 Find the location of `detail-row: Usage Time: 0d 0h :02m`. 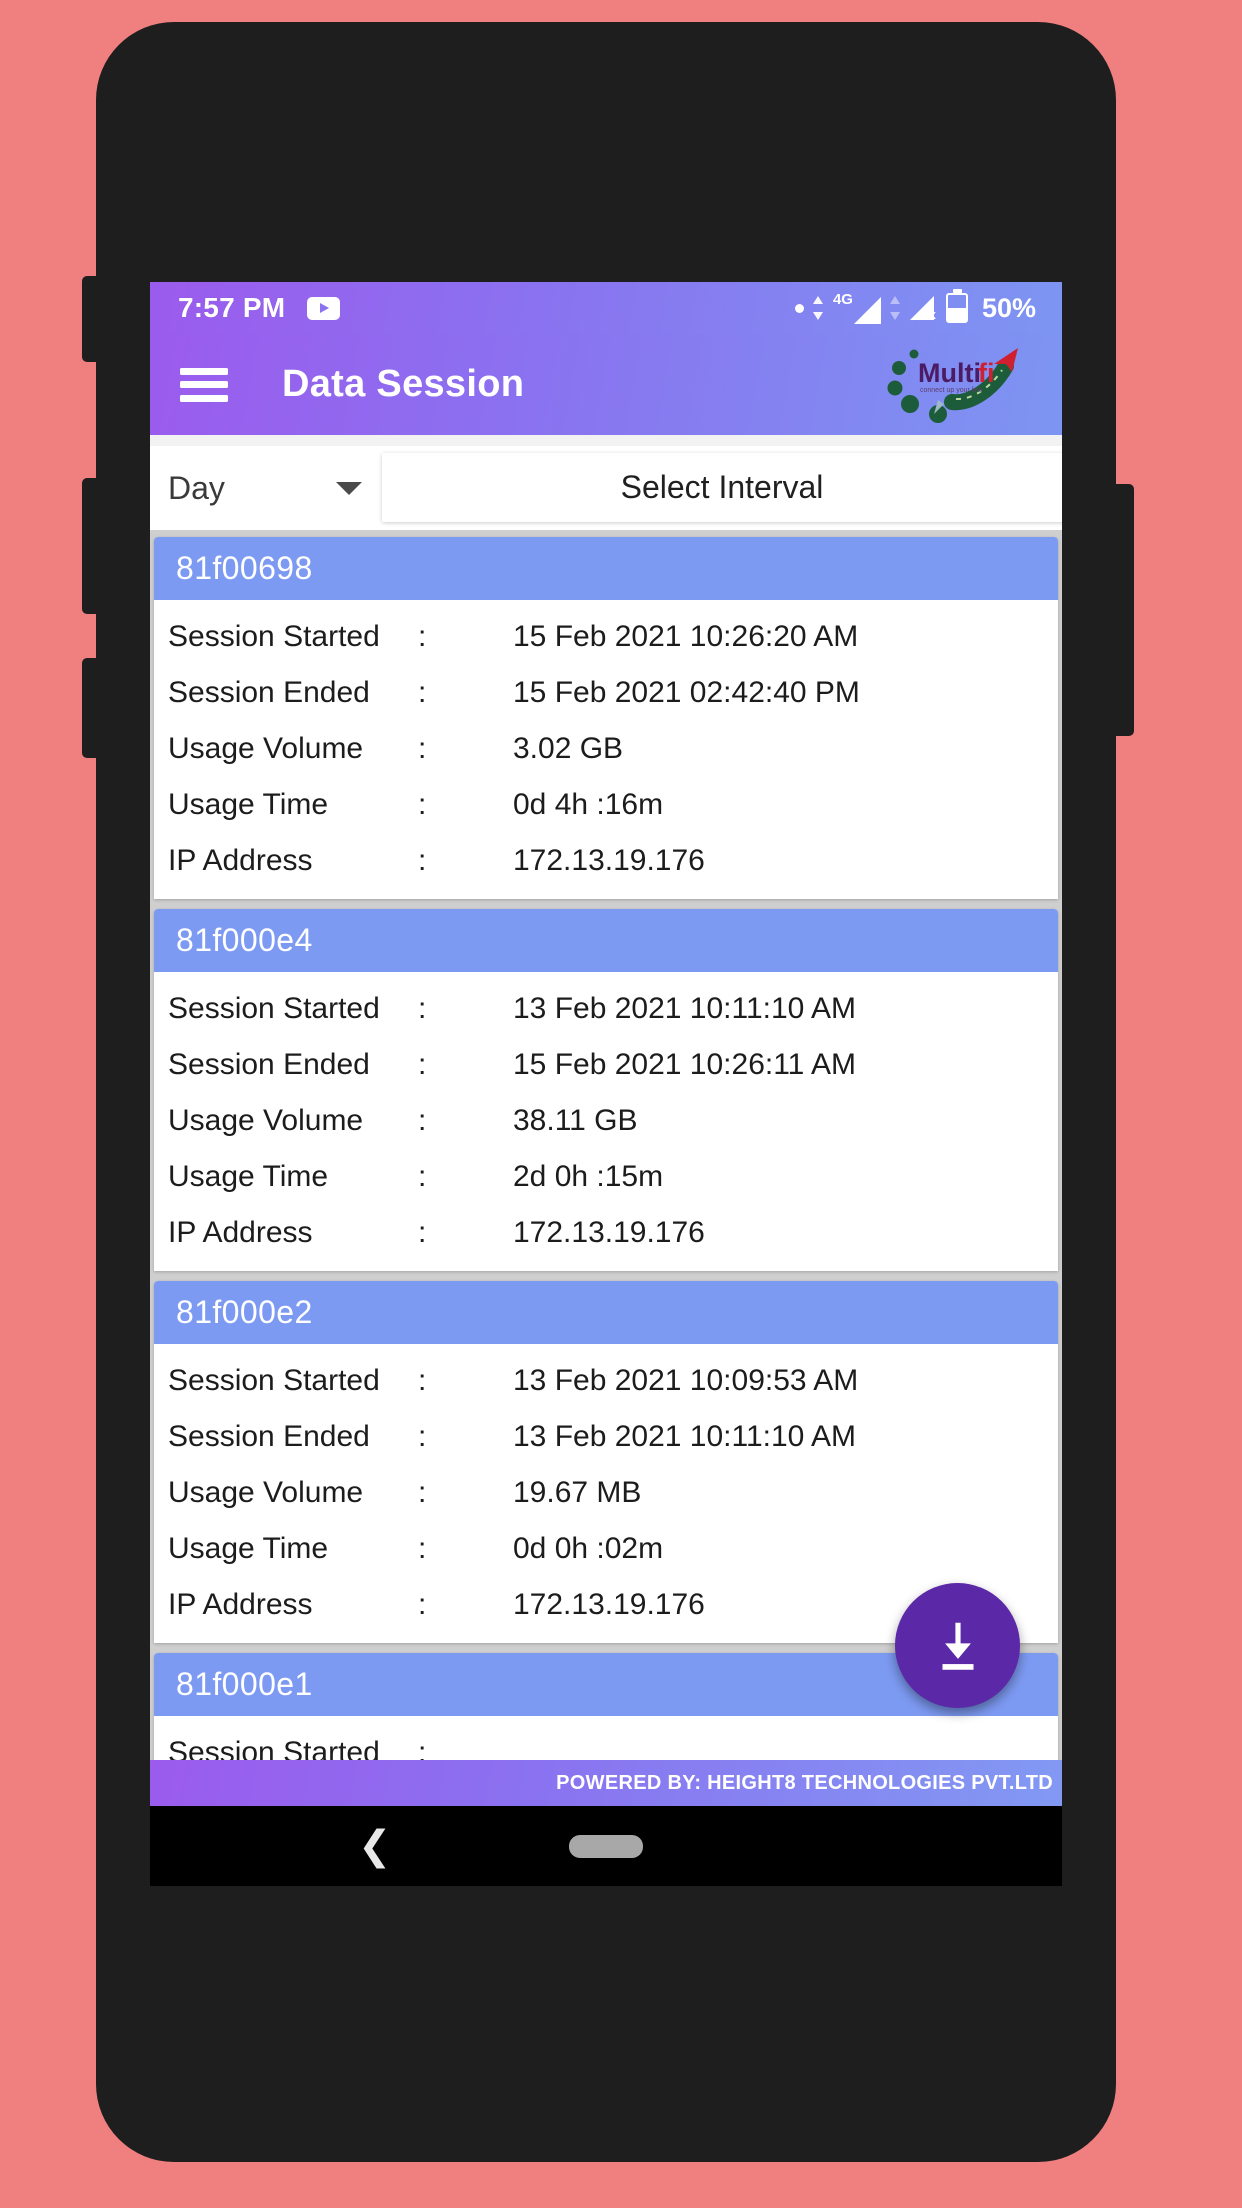

detail-row: Usage Time: 0d 0h :02m is located at coordinates (606, 1549).